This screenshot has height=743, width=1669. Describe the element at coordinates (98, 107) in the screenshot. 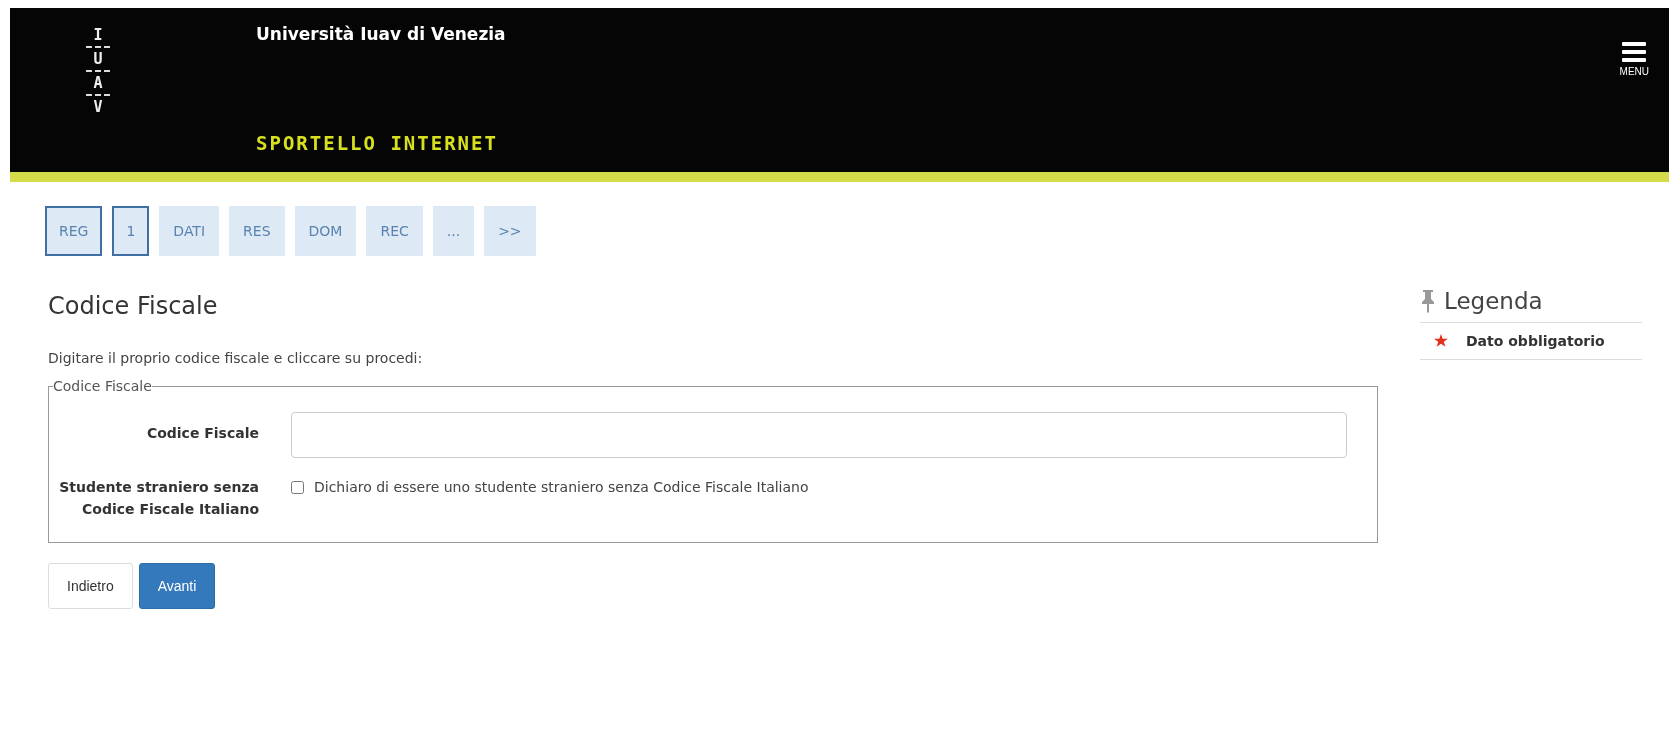

I see `logo-letter: V` at that location.